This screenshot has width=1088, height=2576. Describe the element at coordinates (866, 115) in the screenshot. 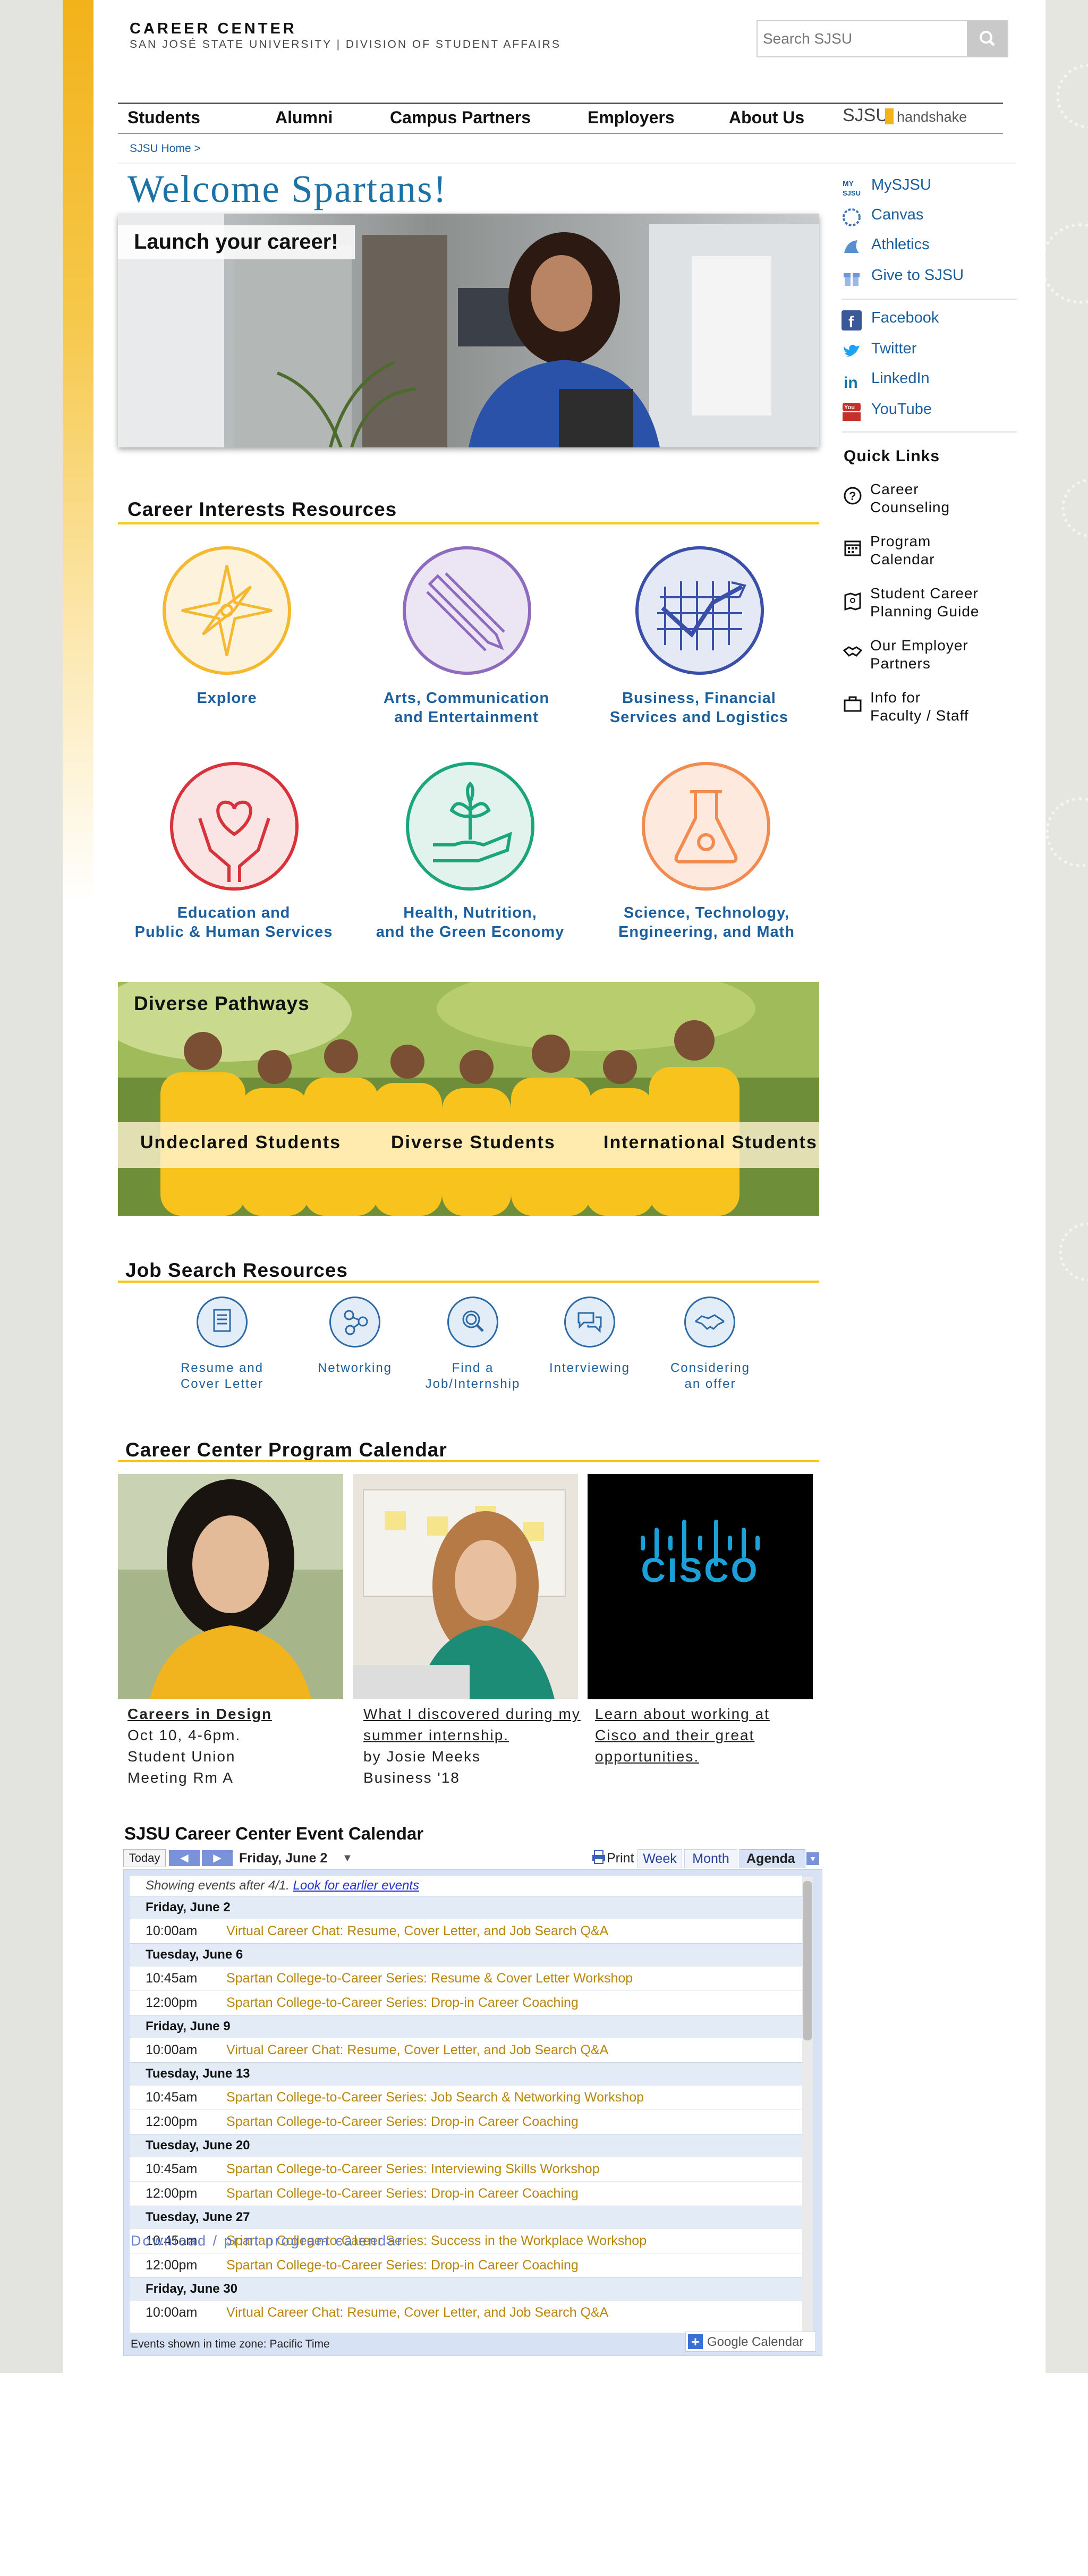

I see `sjsu-logo: SJSU` at that location.